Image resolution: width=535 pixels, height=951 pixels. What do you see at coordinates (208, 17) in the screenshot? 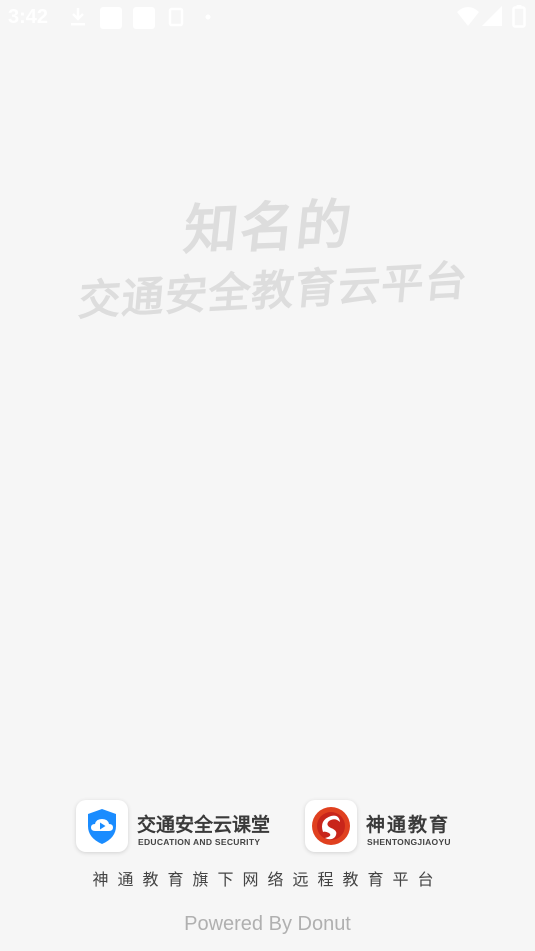
I see `dot-icon` at bounding box center [208, 17].